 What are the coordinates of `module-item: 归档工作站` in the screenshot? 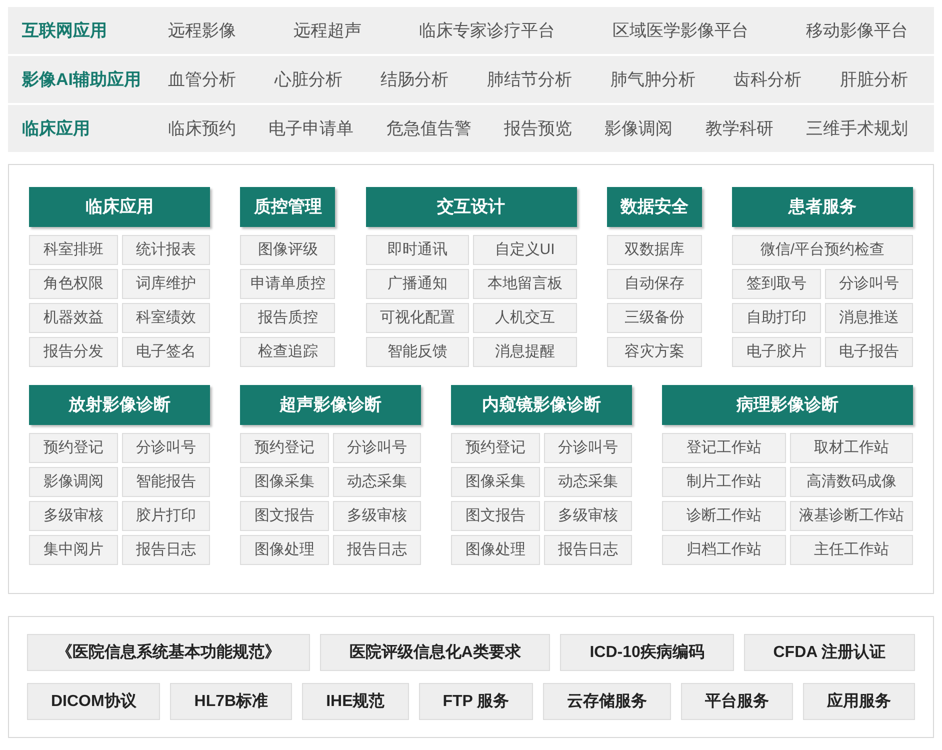 It's located at (724, 550).